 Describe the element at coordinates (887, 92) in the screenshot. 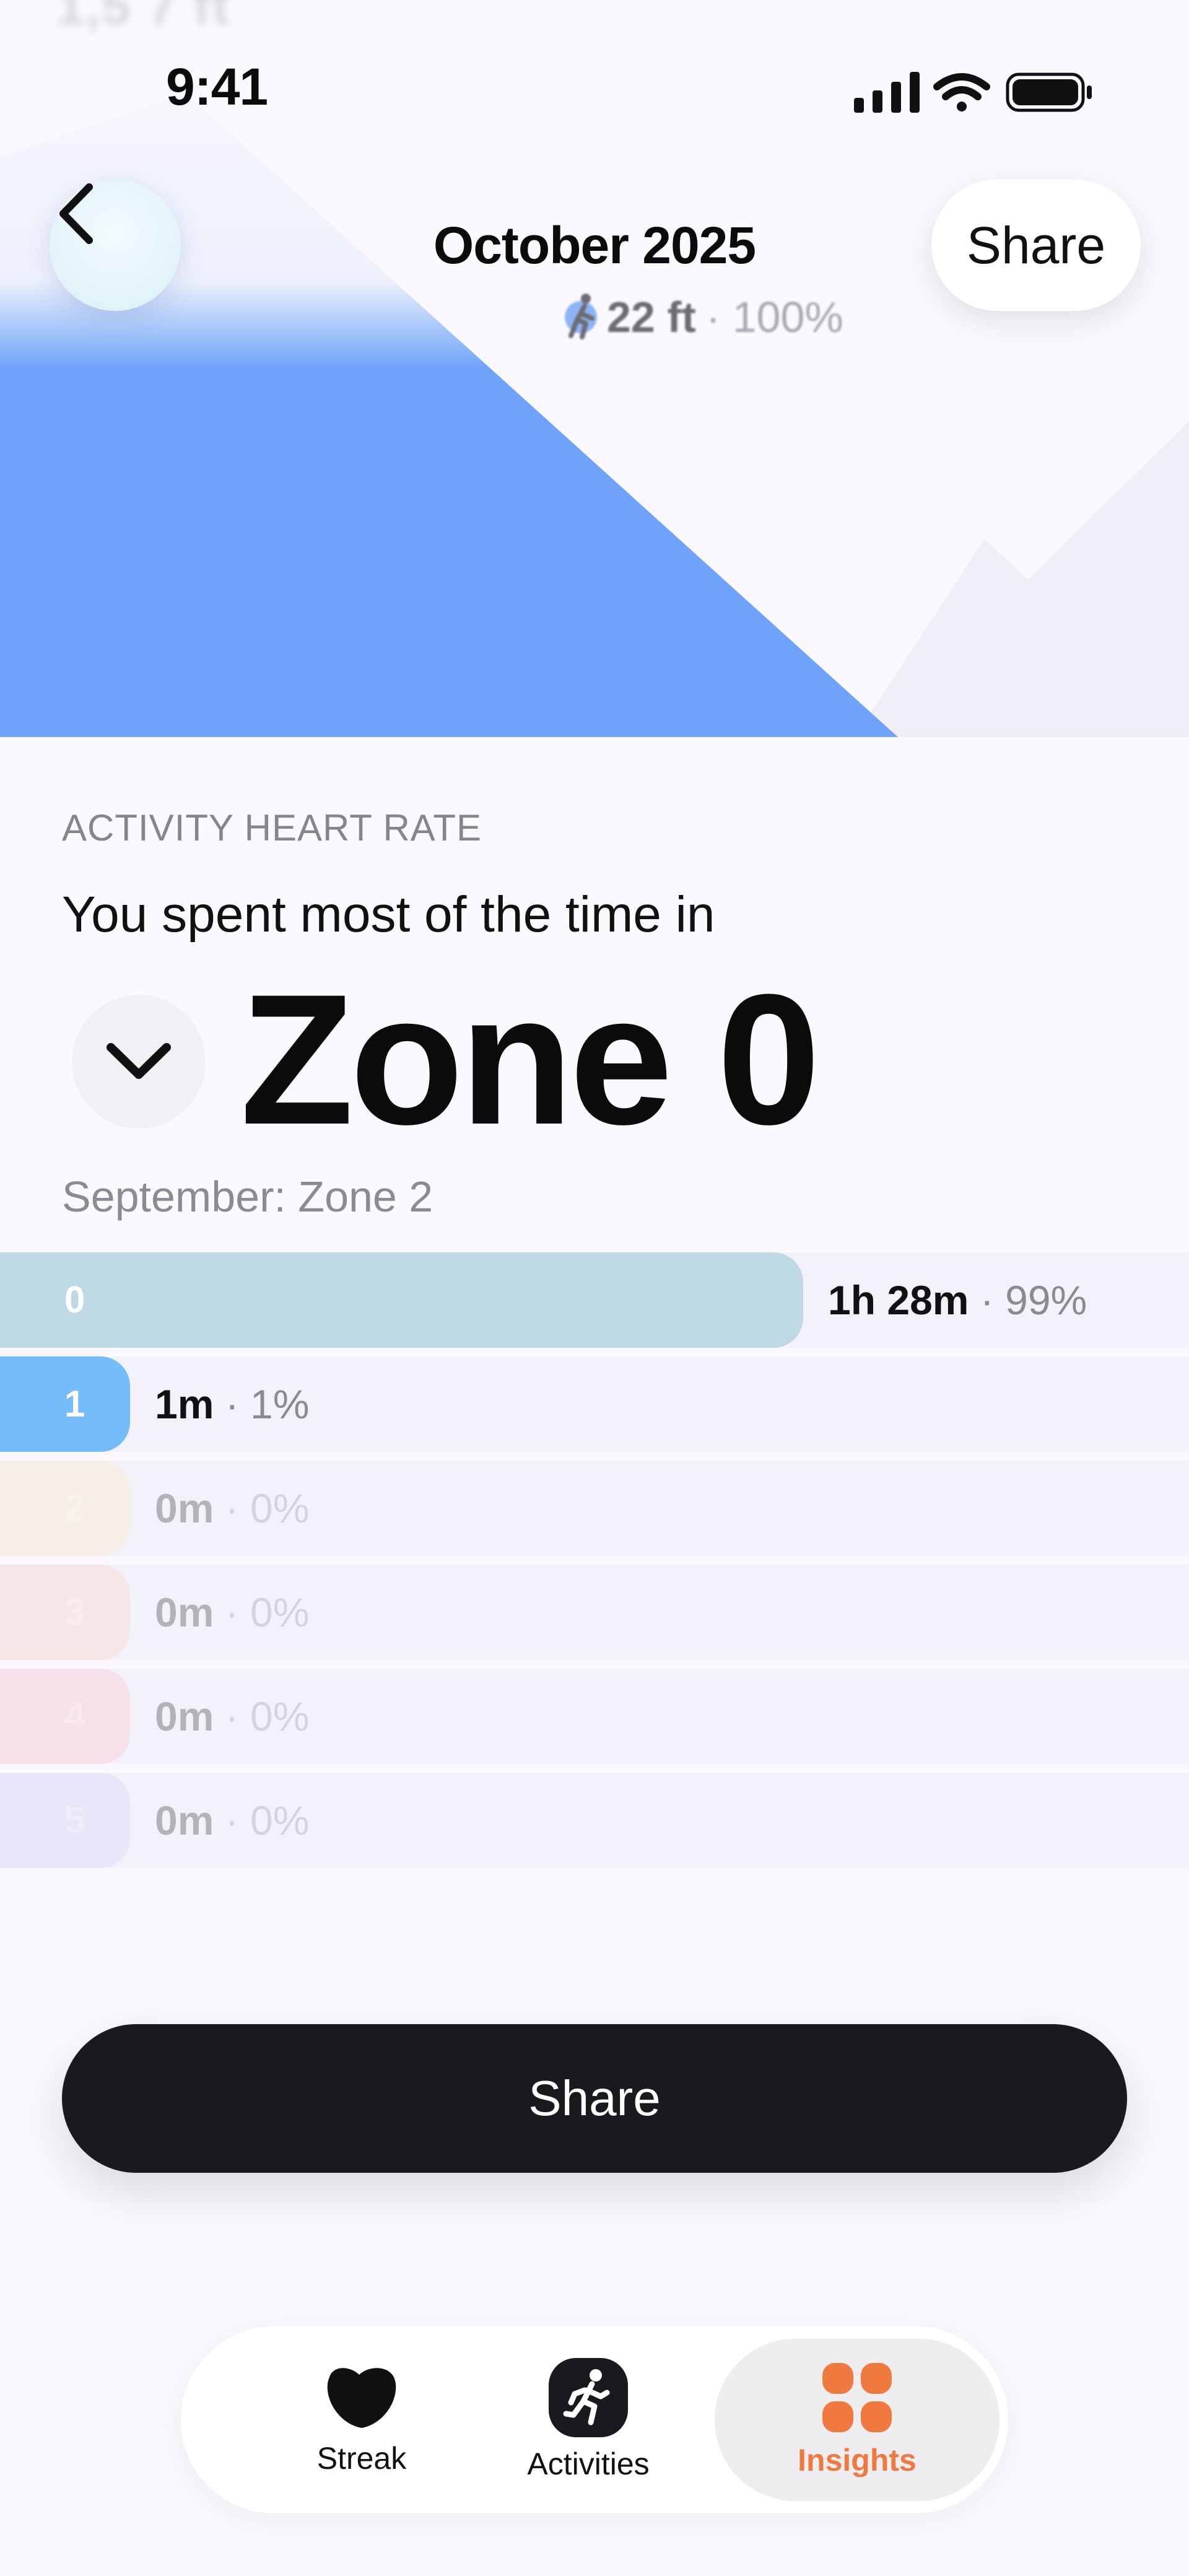

I see `cellular-signal-icon` at that location.